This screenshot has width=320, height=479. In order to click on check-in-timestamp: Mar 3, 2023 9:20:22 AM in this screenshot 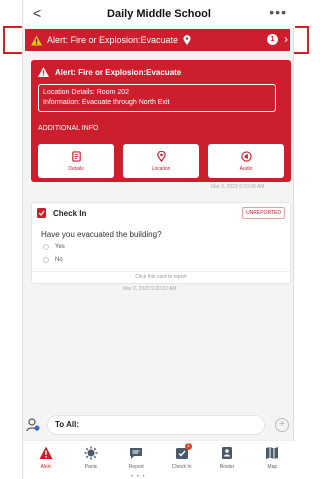, I will do `click(150, 289)`.